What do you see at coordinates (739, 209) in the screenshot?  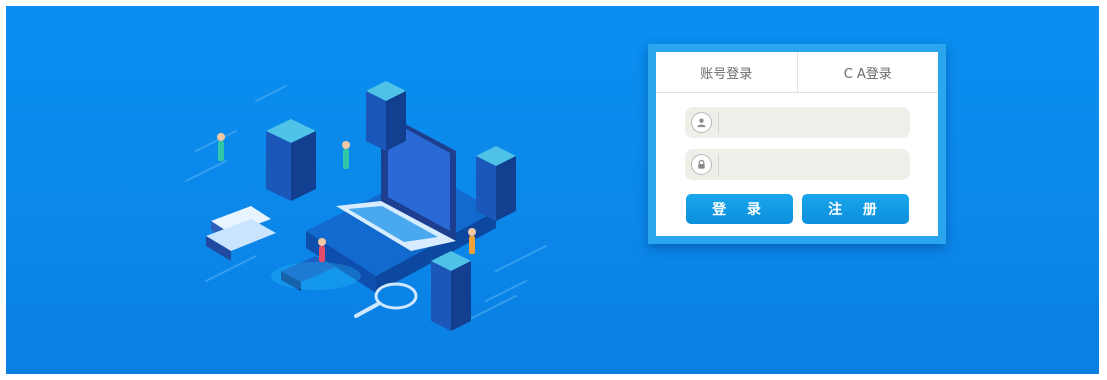 I see `login-button: 登 录` at bounding box center [739, 209].